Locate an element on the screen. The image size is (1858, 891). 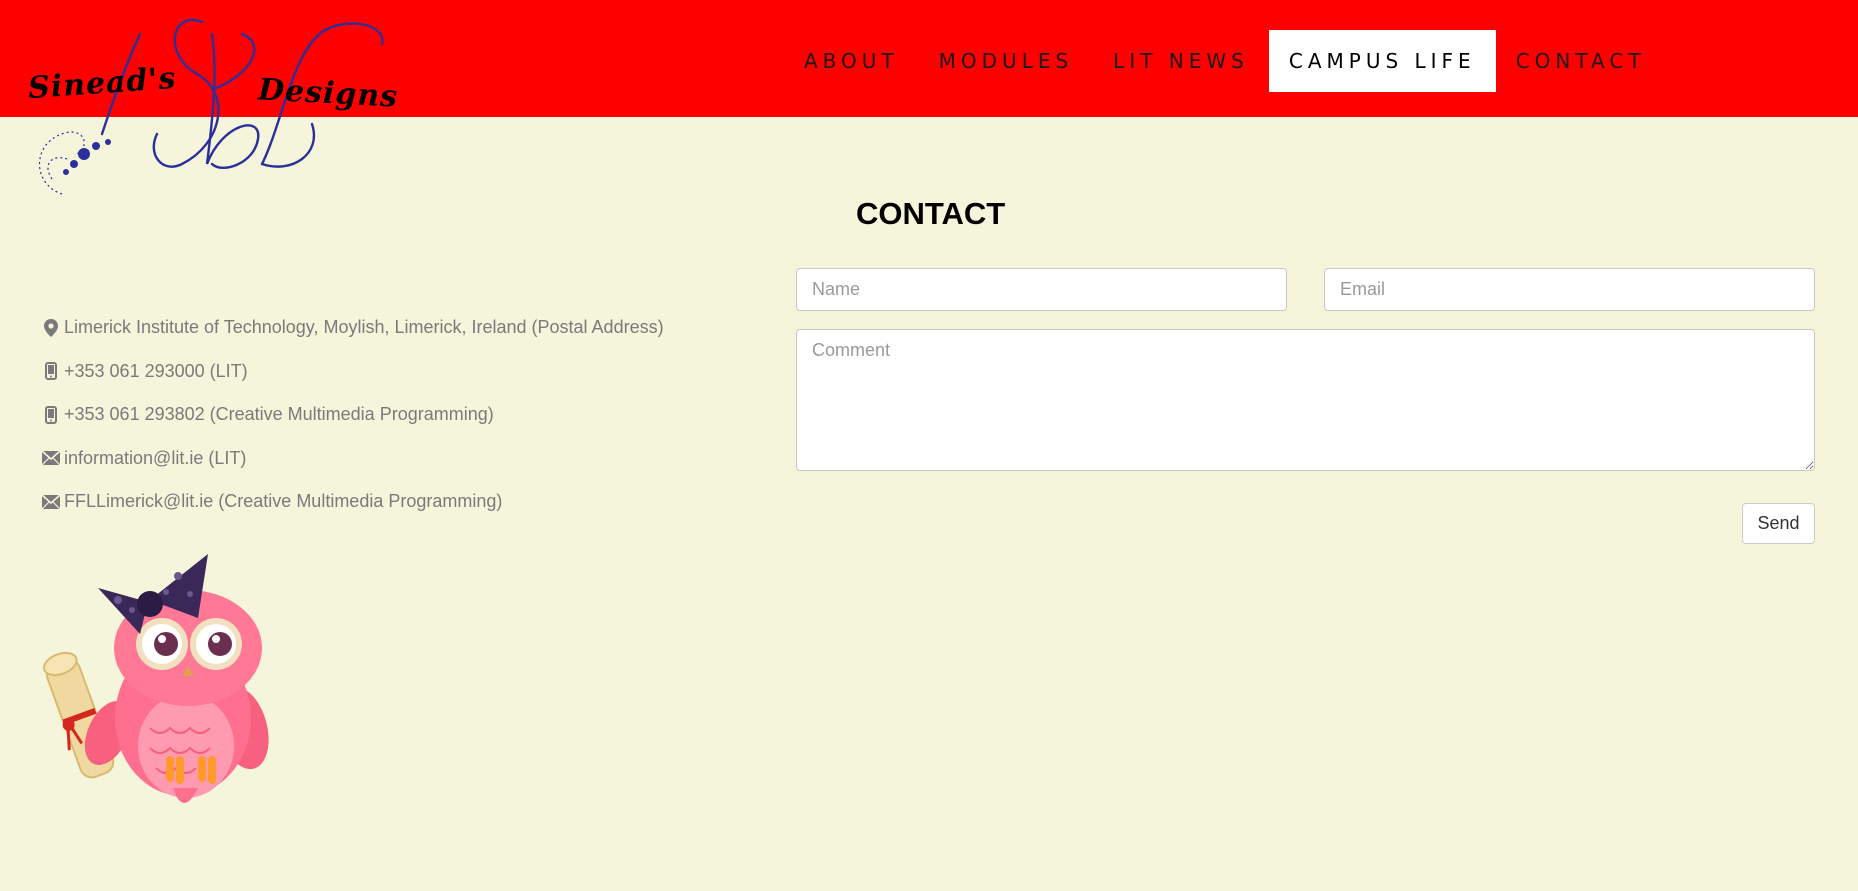
name-input is located at coordinates (1041, 289).